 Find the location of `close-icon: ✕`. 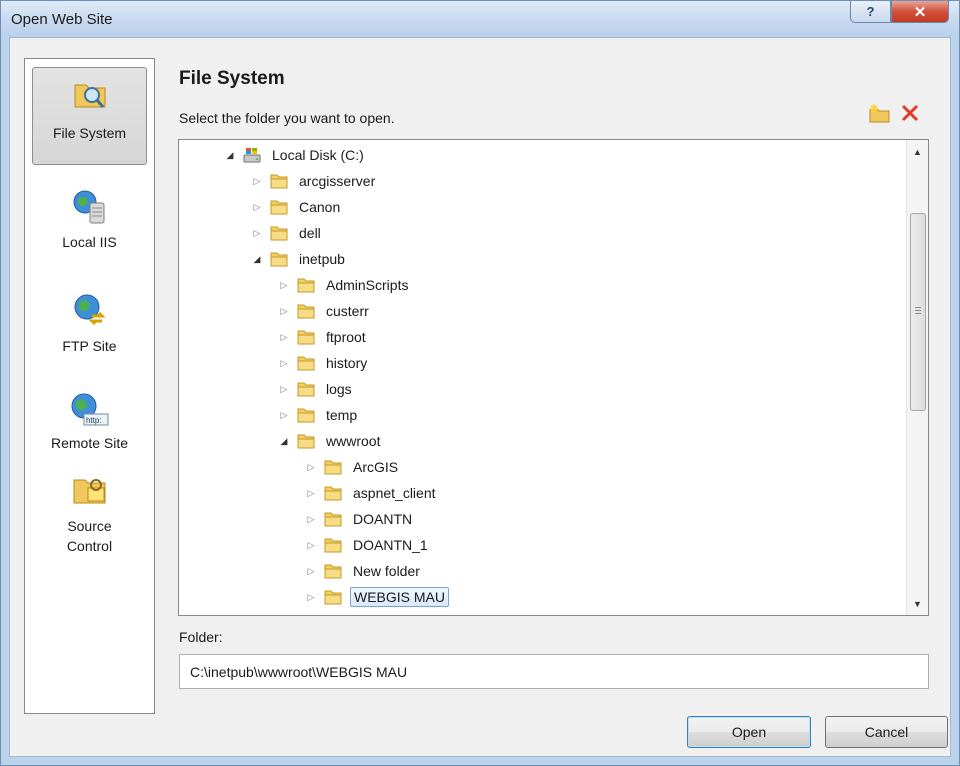

close-icon: ✕ is located at coordinates (920, 12).